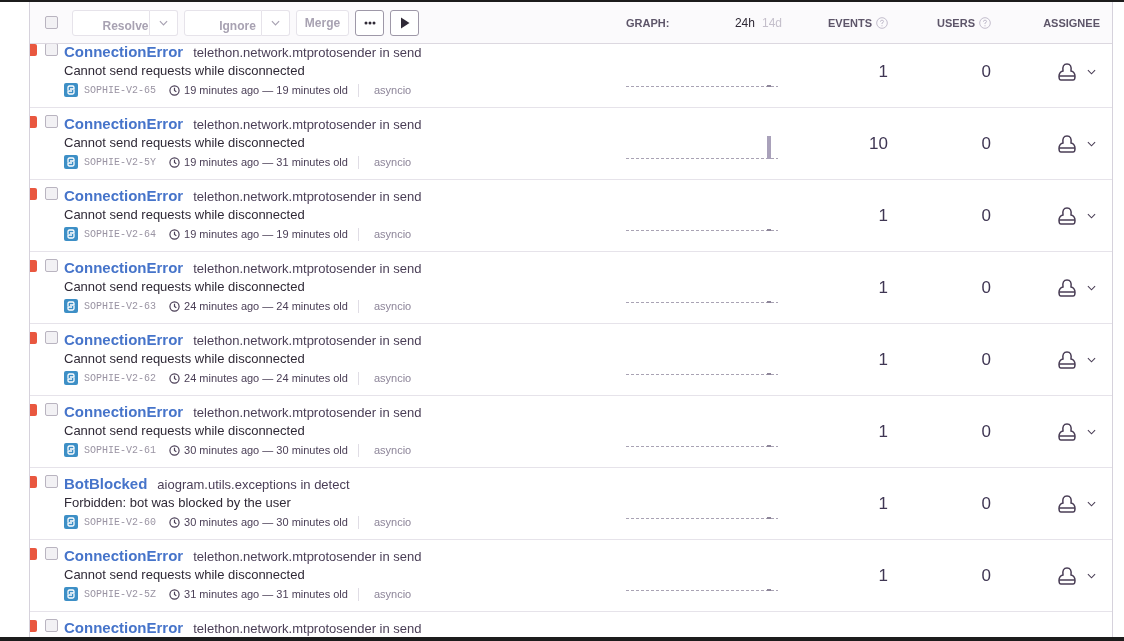  Describe the element at coordinates (266, 594) in the screenshot. I see `issue-time: 31 minutes ago — 31 minutes old` at that location.